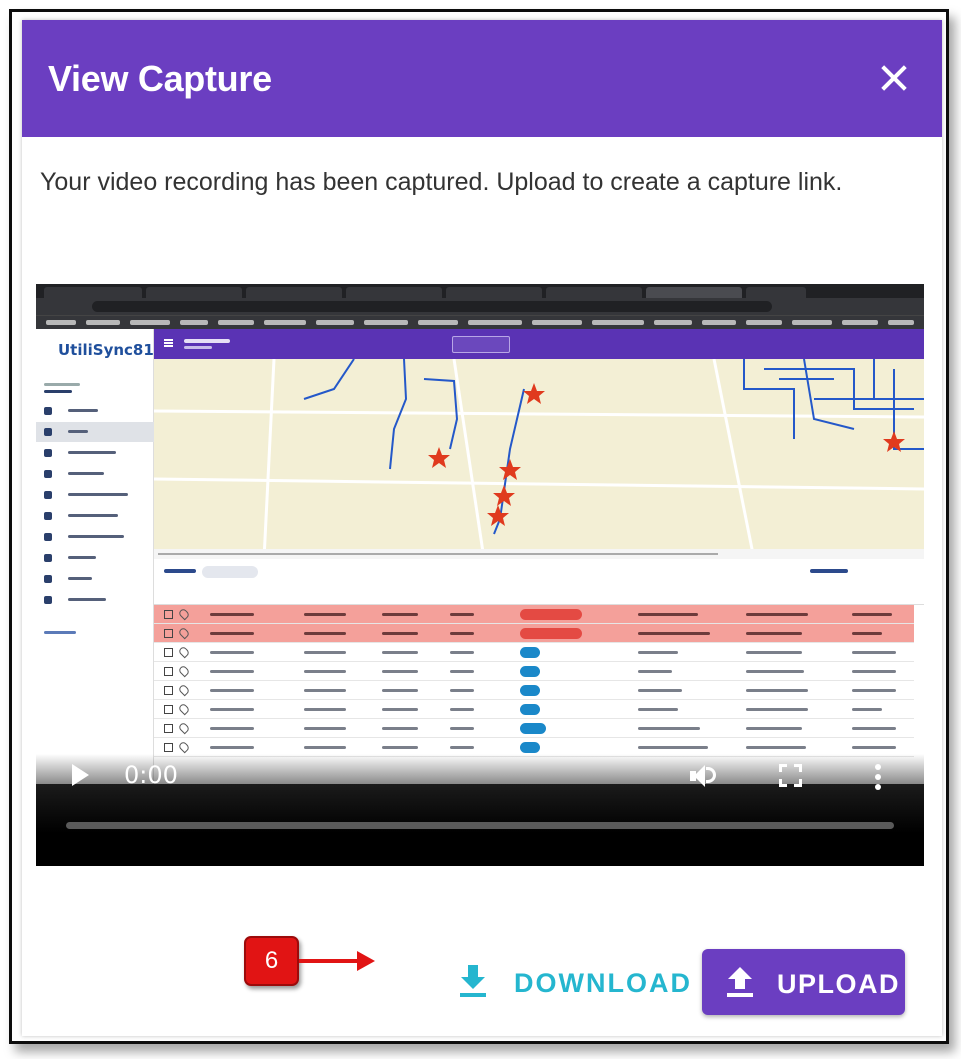 The height and width of the screenshot is (1059, 961). What do you see at coordinates (894, 78) in the screenshot?
I see `close-icon` at bounding box center [894, 78].